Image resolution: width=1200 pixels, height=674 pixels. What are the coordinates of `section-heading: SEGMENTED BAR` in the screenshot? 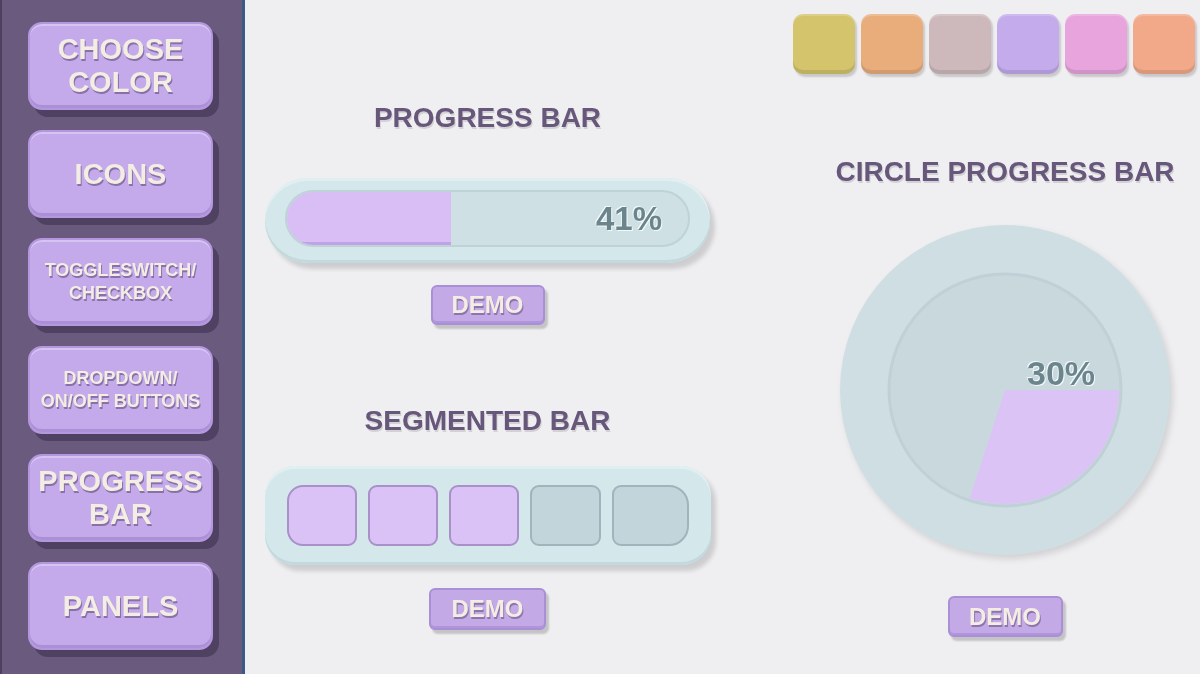 It's located at (487, 421).